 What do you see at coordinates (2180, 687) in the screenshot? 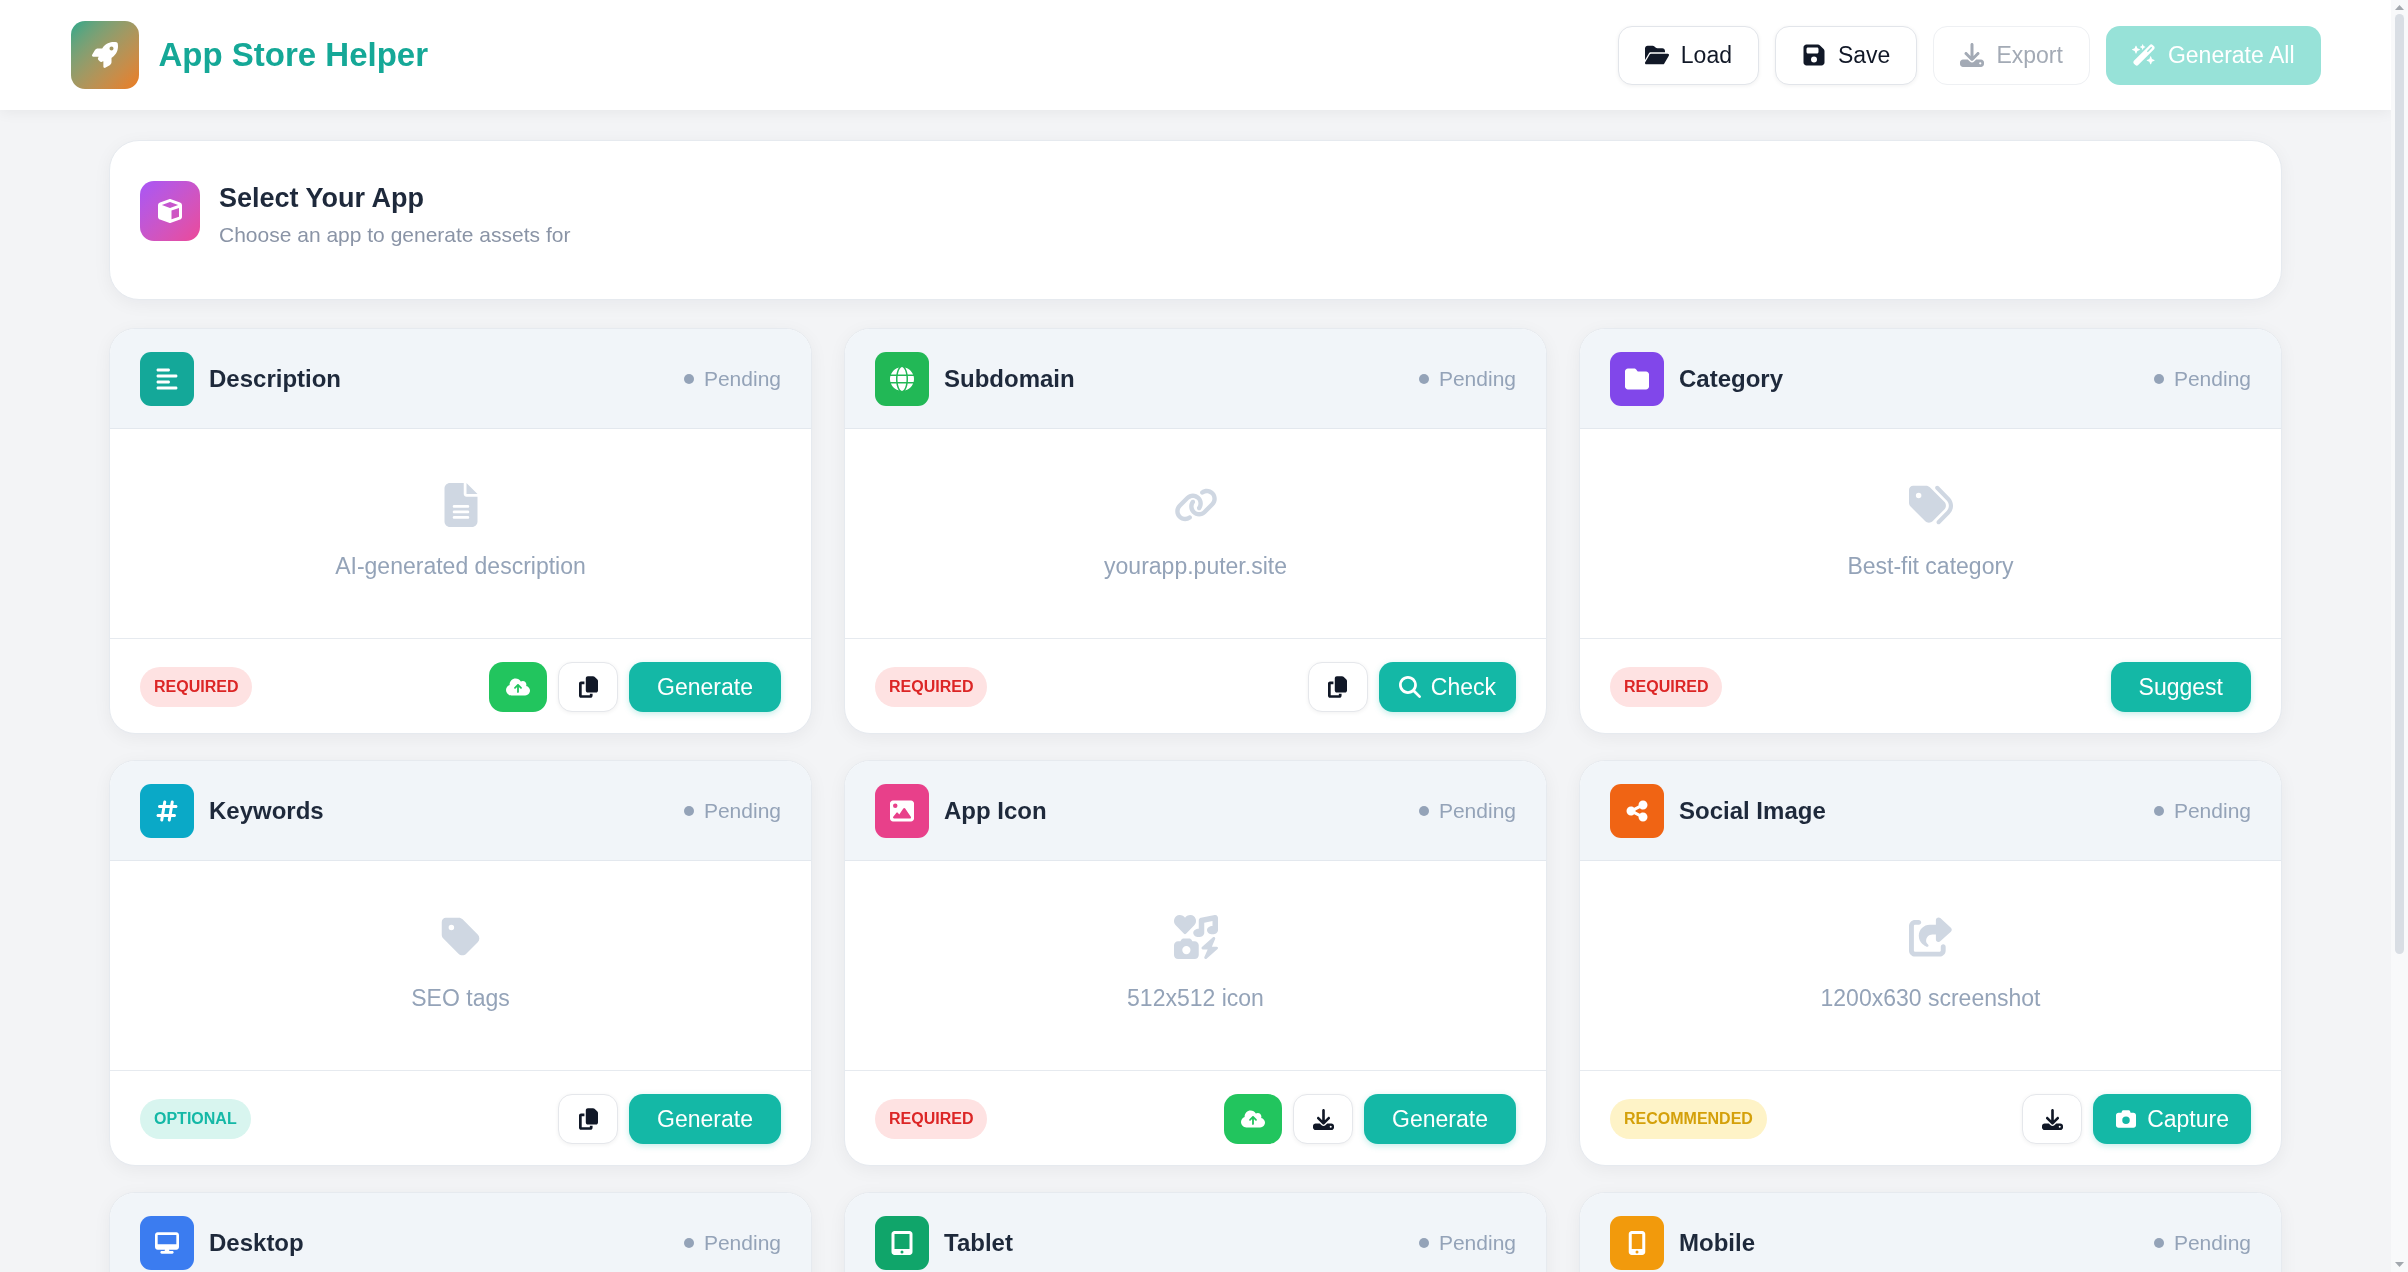
I see `suggest-button: Suggest` at bounding box center [2180, 687].